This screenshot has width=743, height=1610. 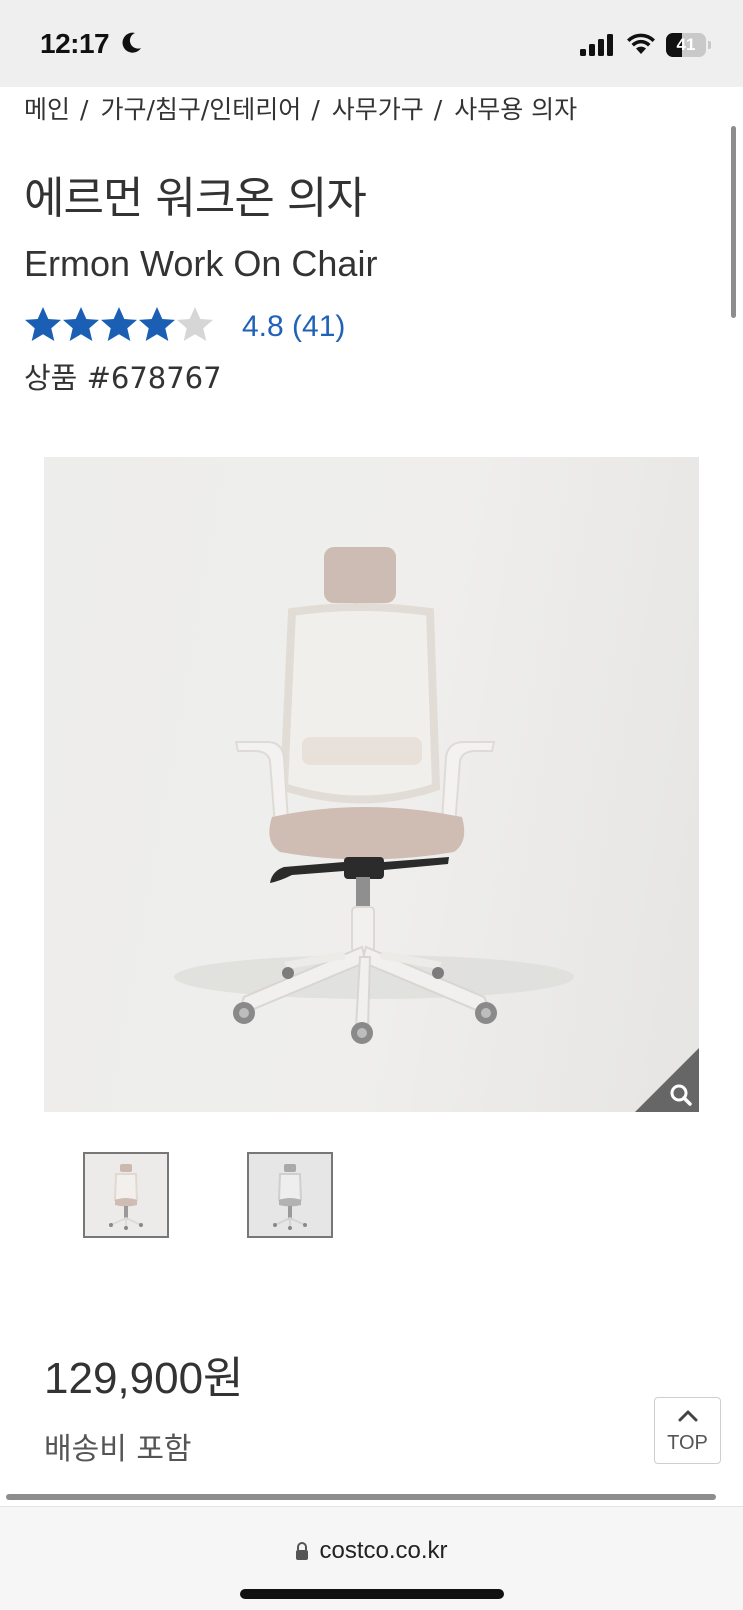 I want to click on product-title-english: Ermon Work On Chair, so click(x=201, y=263).